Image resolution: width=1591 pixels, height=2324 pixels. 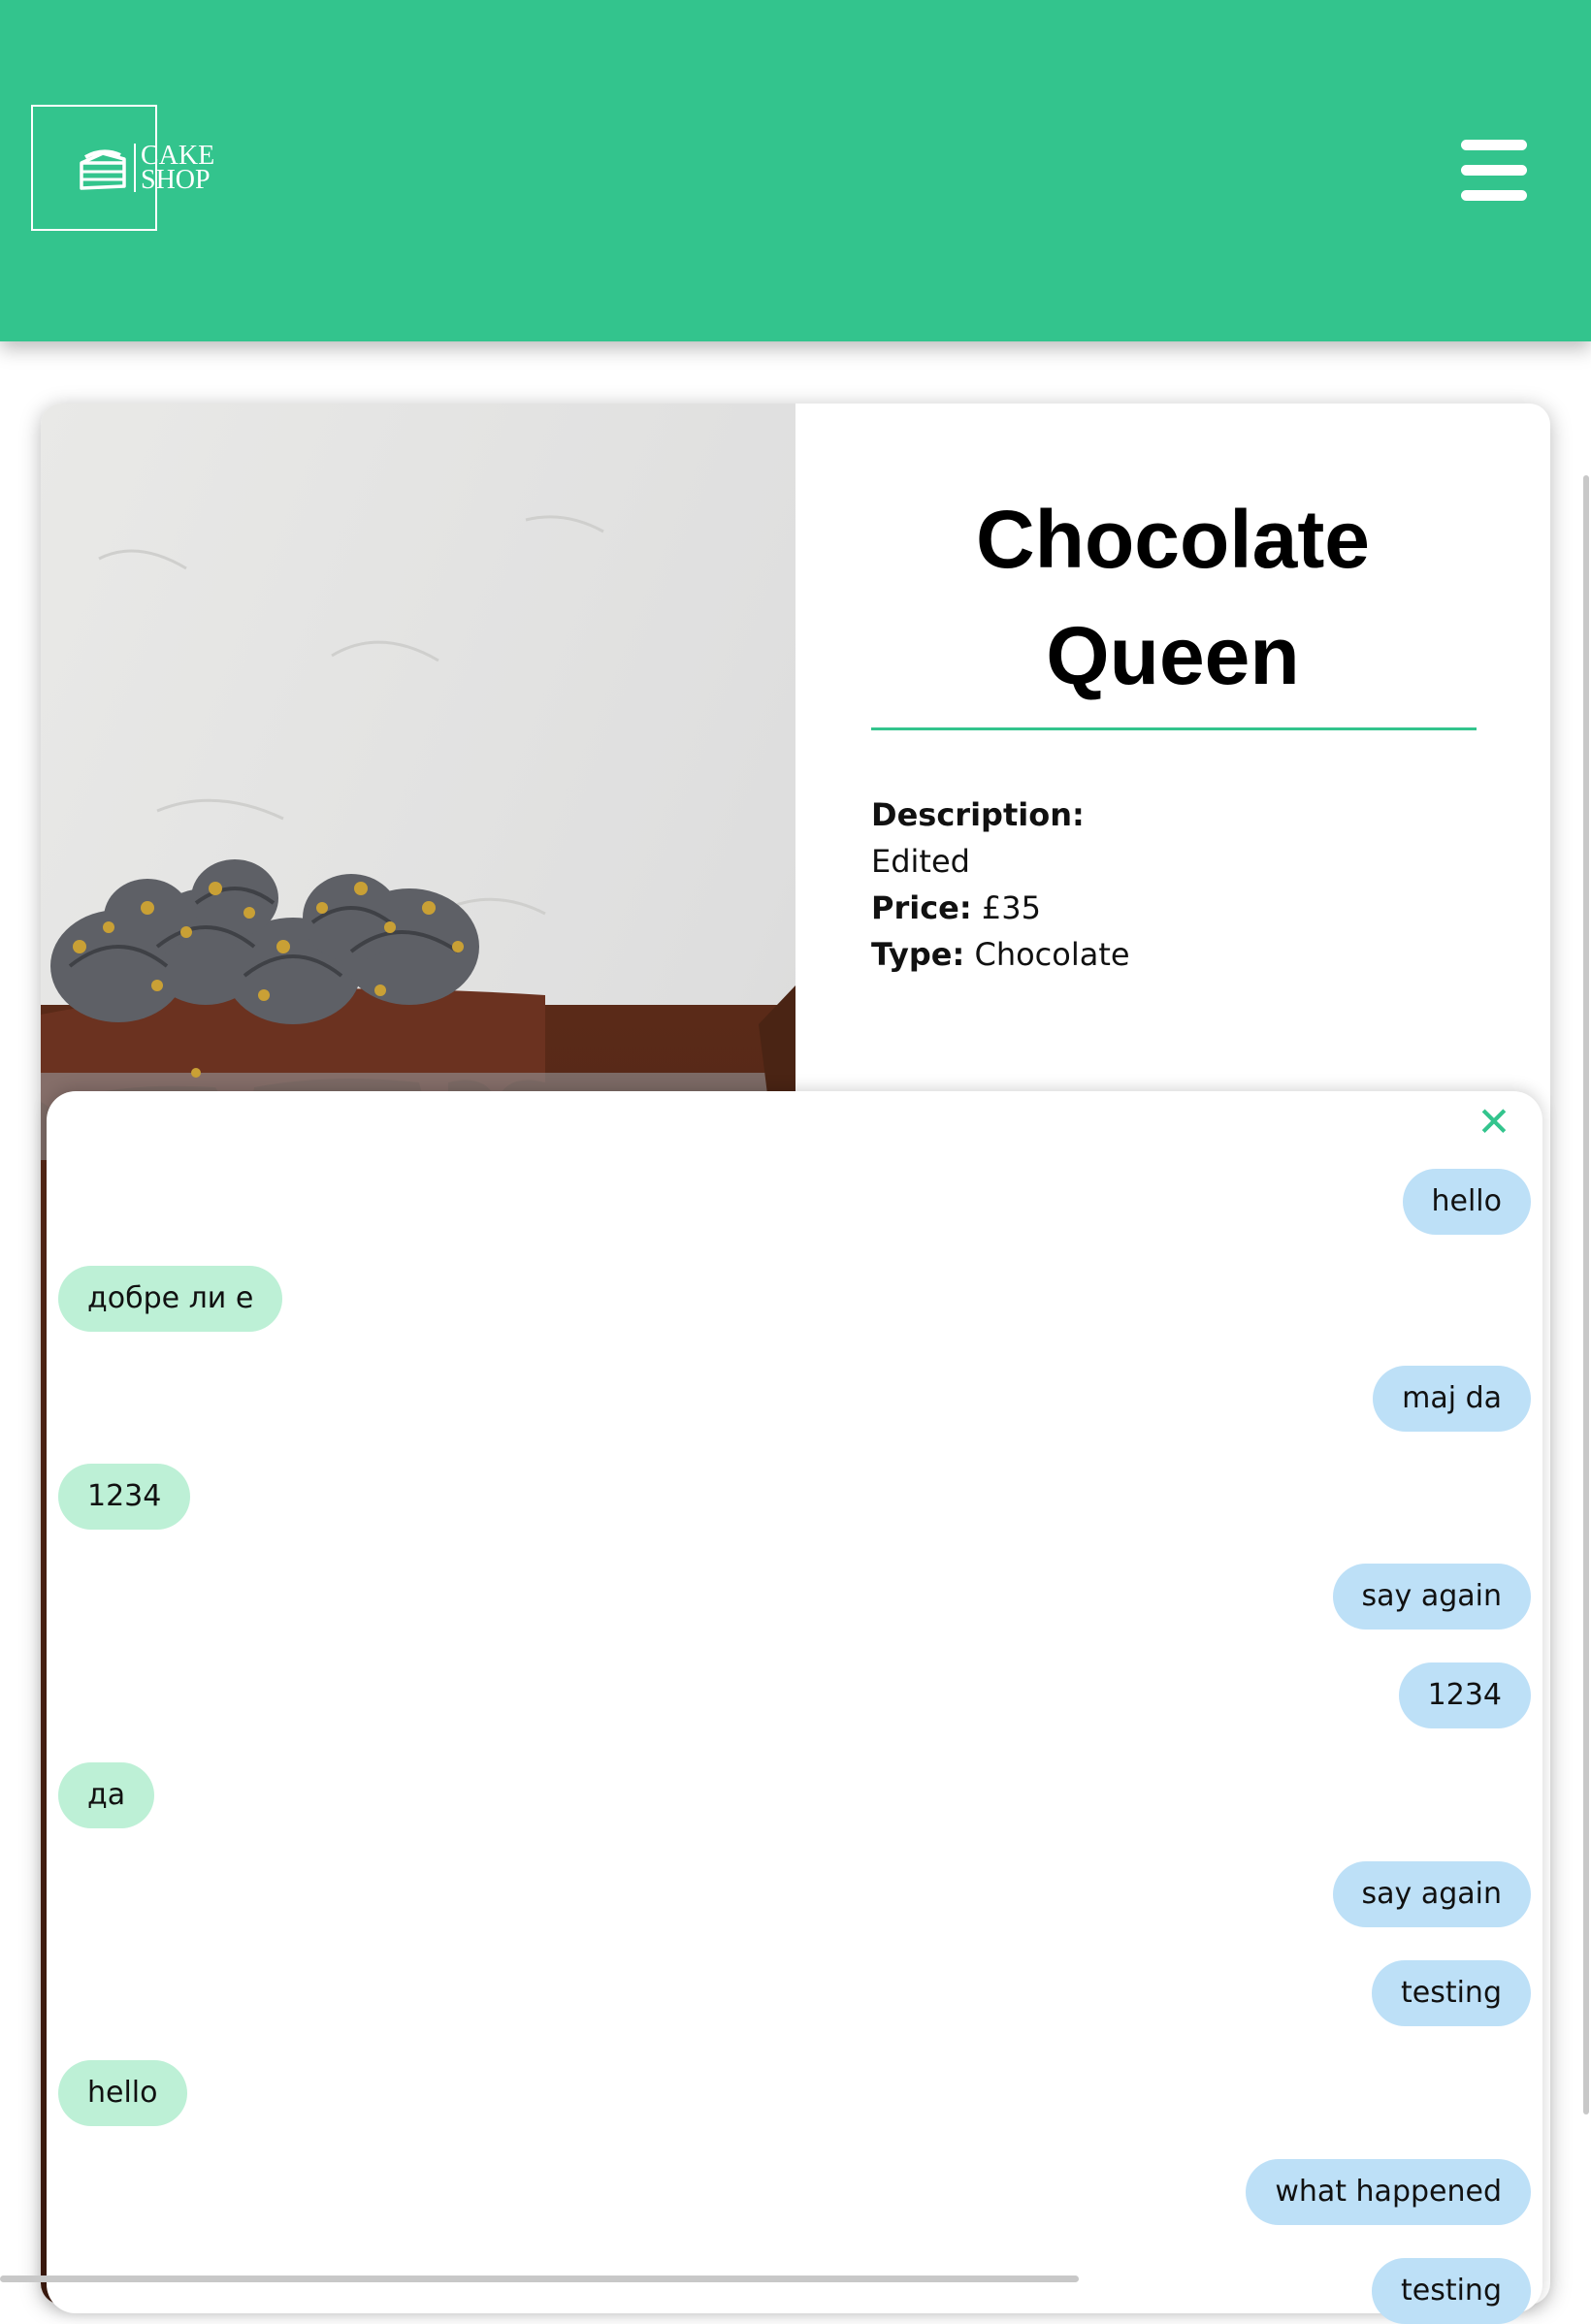 I want to click on horizontal-scrollbar, so click(x=539, y=2279).